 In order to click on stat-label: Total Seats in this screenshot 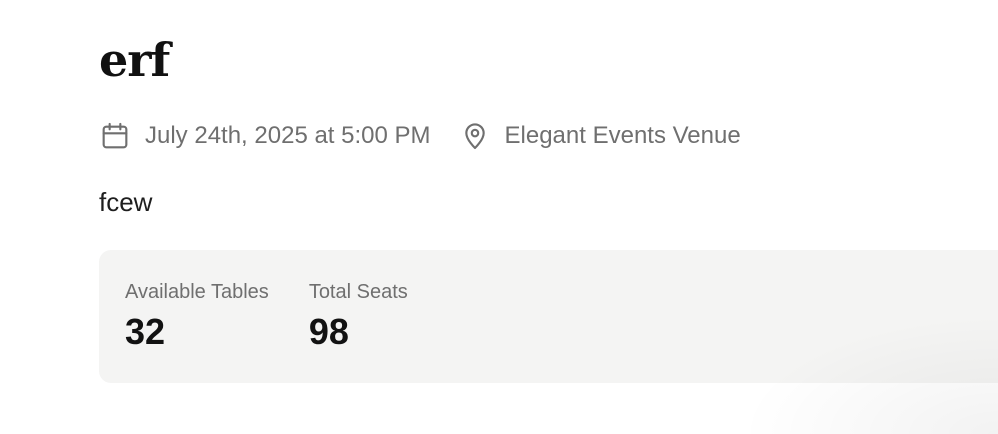, I will do `click(358, 292)`.